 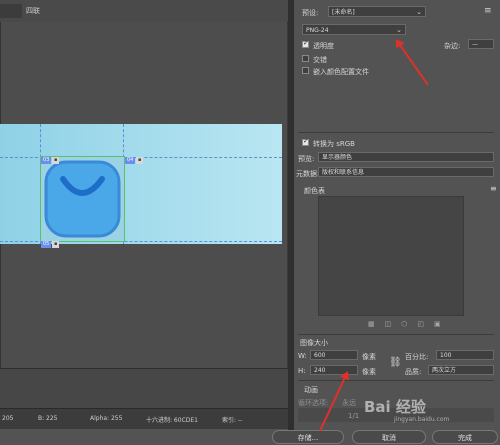 What do you see at coordinates (452, 46) in the screenshot?
I see `matte-label: 杂边:` at bounding box center [452, 46].